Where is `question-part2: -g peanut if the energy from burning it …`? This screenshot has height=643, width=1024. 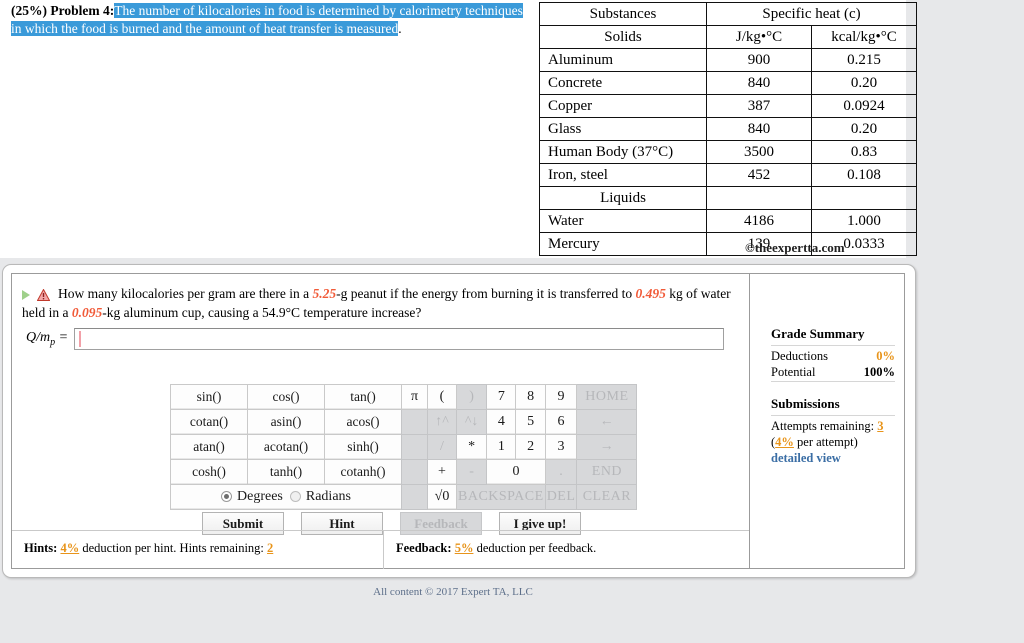 question-part2: -g peanut if the energy from burning it … is located at coordinates (486, 293).